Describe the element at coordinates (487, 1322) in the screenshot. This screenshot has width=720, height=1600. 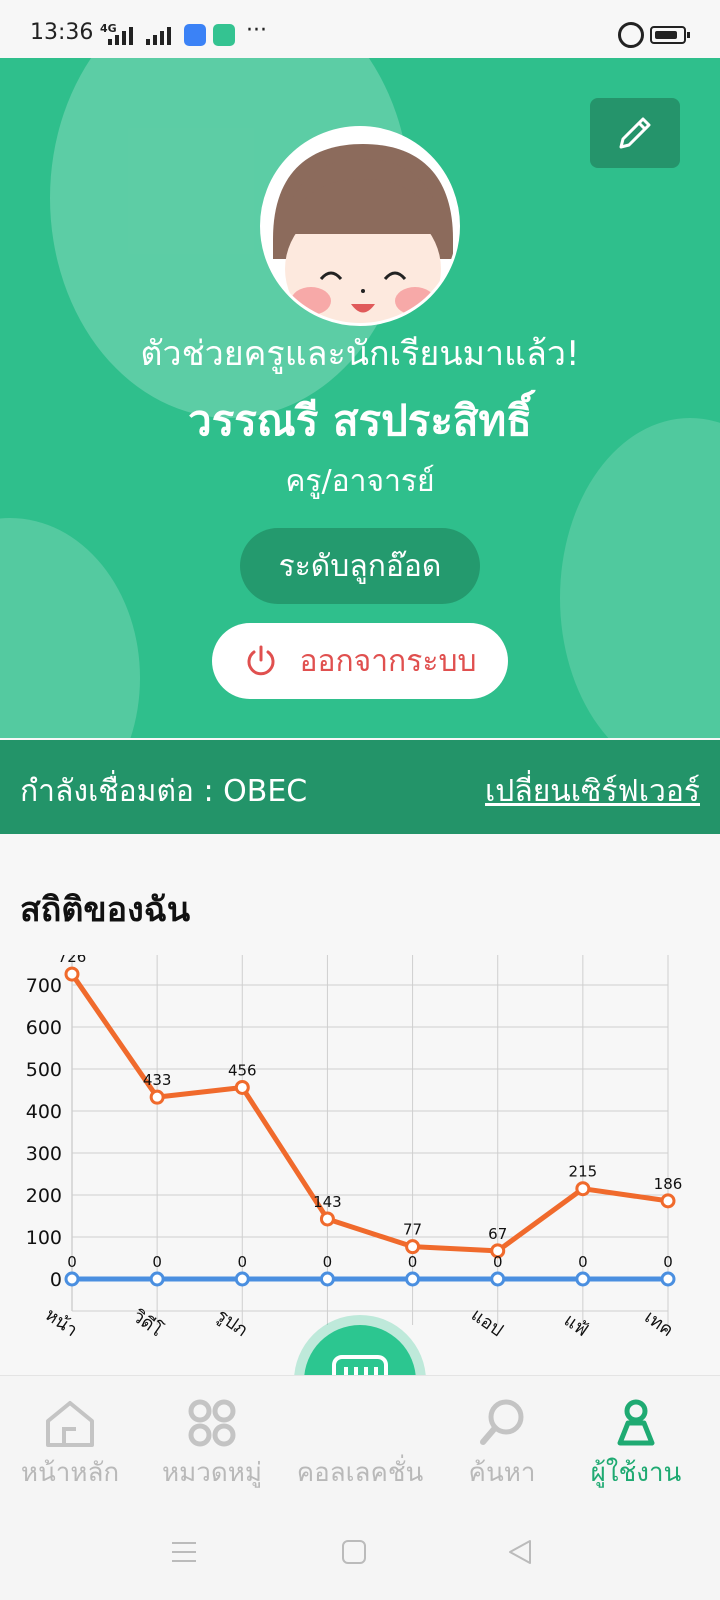
I see `chart-x-tick-label: แอป` at that location.